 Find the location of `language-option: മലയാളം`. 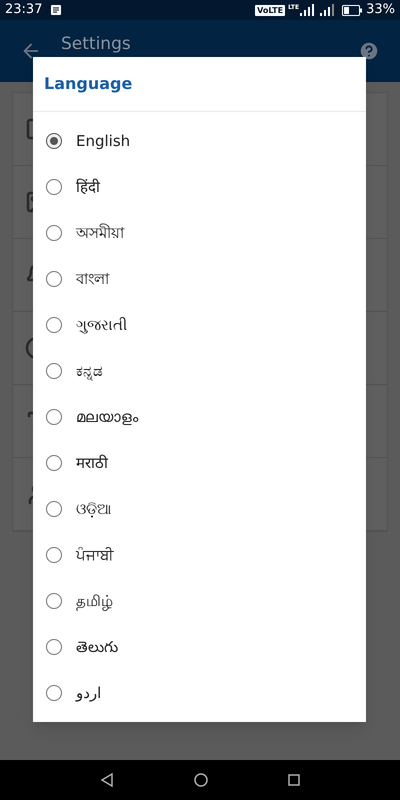

language-option: മലയാളം is located at coordinates (199, 417).